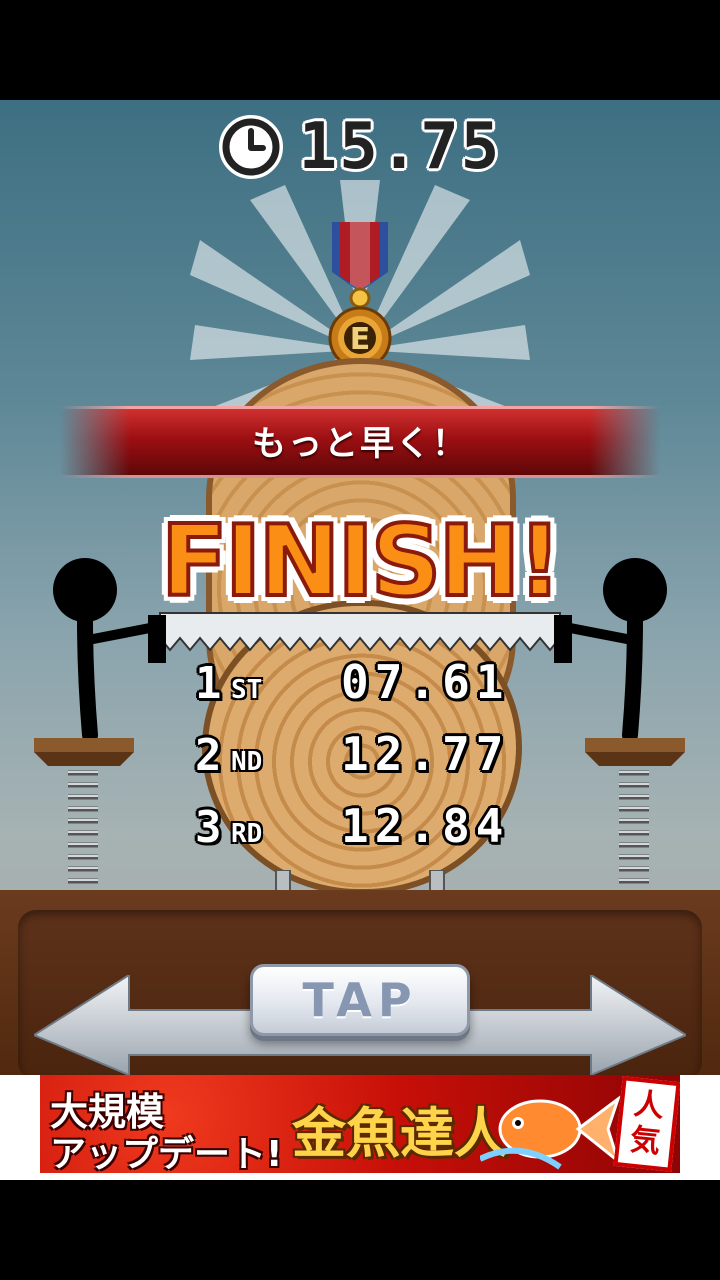  What do you see at coordinates (83, 827) in the screenshot?
I see `spring-left` at bounding box center [83, 827].